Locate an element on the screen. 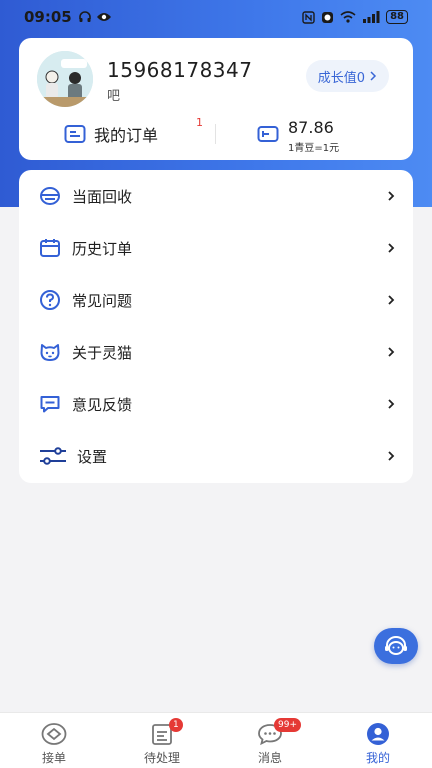  tab-label: 我的 is located at coordinates (377, 758).